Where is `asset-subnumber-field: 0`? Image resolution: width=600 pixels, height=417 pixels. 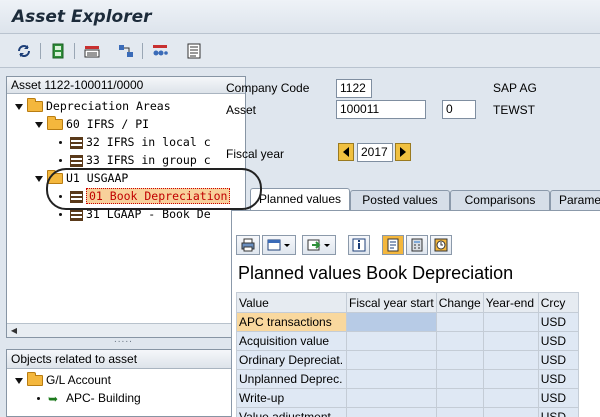 asset-subnumber-field: 0 is located at coordinates (459, 109).